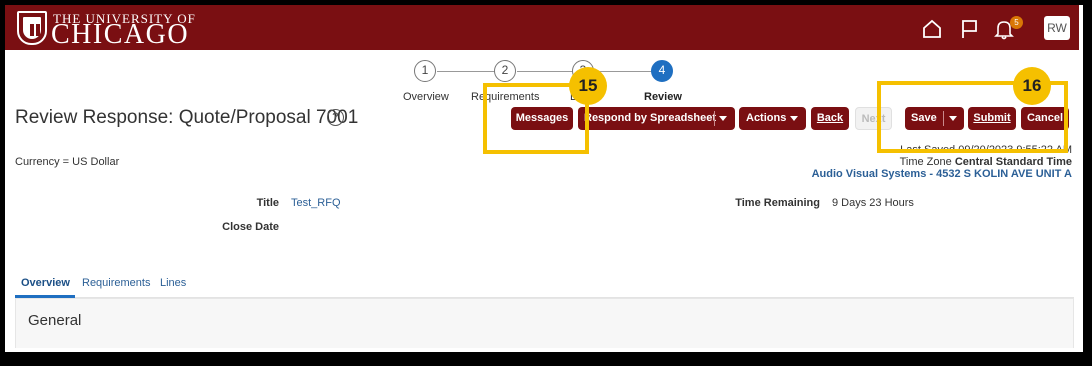 The image size is (1092, 366). I want to click on timezone-row: Time Zone Central Standard Time, so click(986, 162).